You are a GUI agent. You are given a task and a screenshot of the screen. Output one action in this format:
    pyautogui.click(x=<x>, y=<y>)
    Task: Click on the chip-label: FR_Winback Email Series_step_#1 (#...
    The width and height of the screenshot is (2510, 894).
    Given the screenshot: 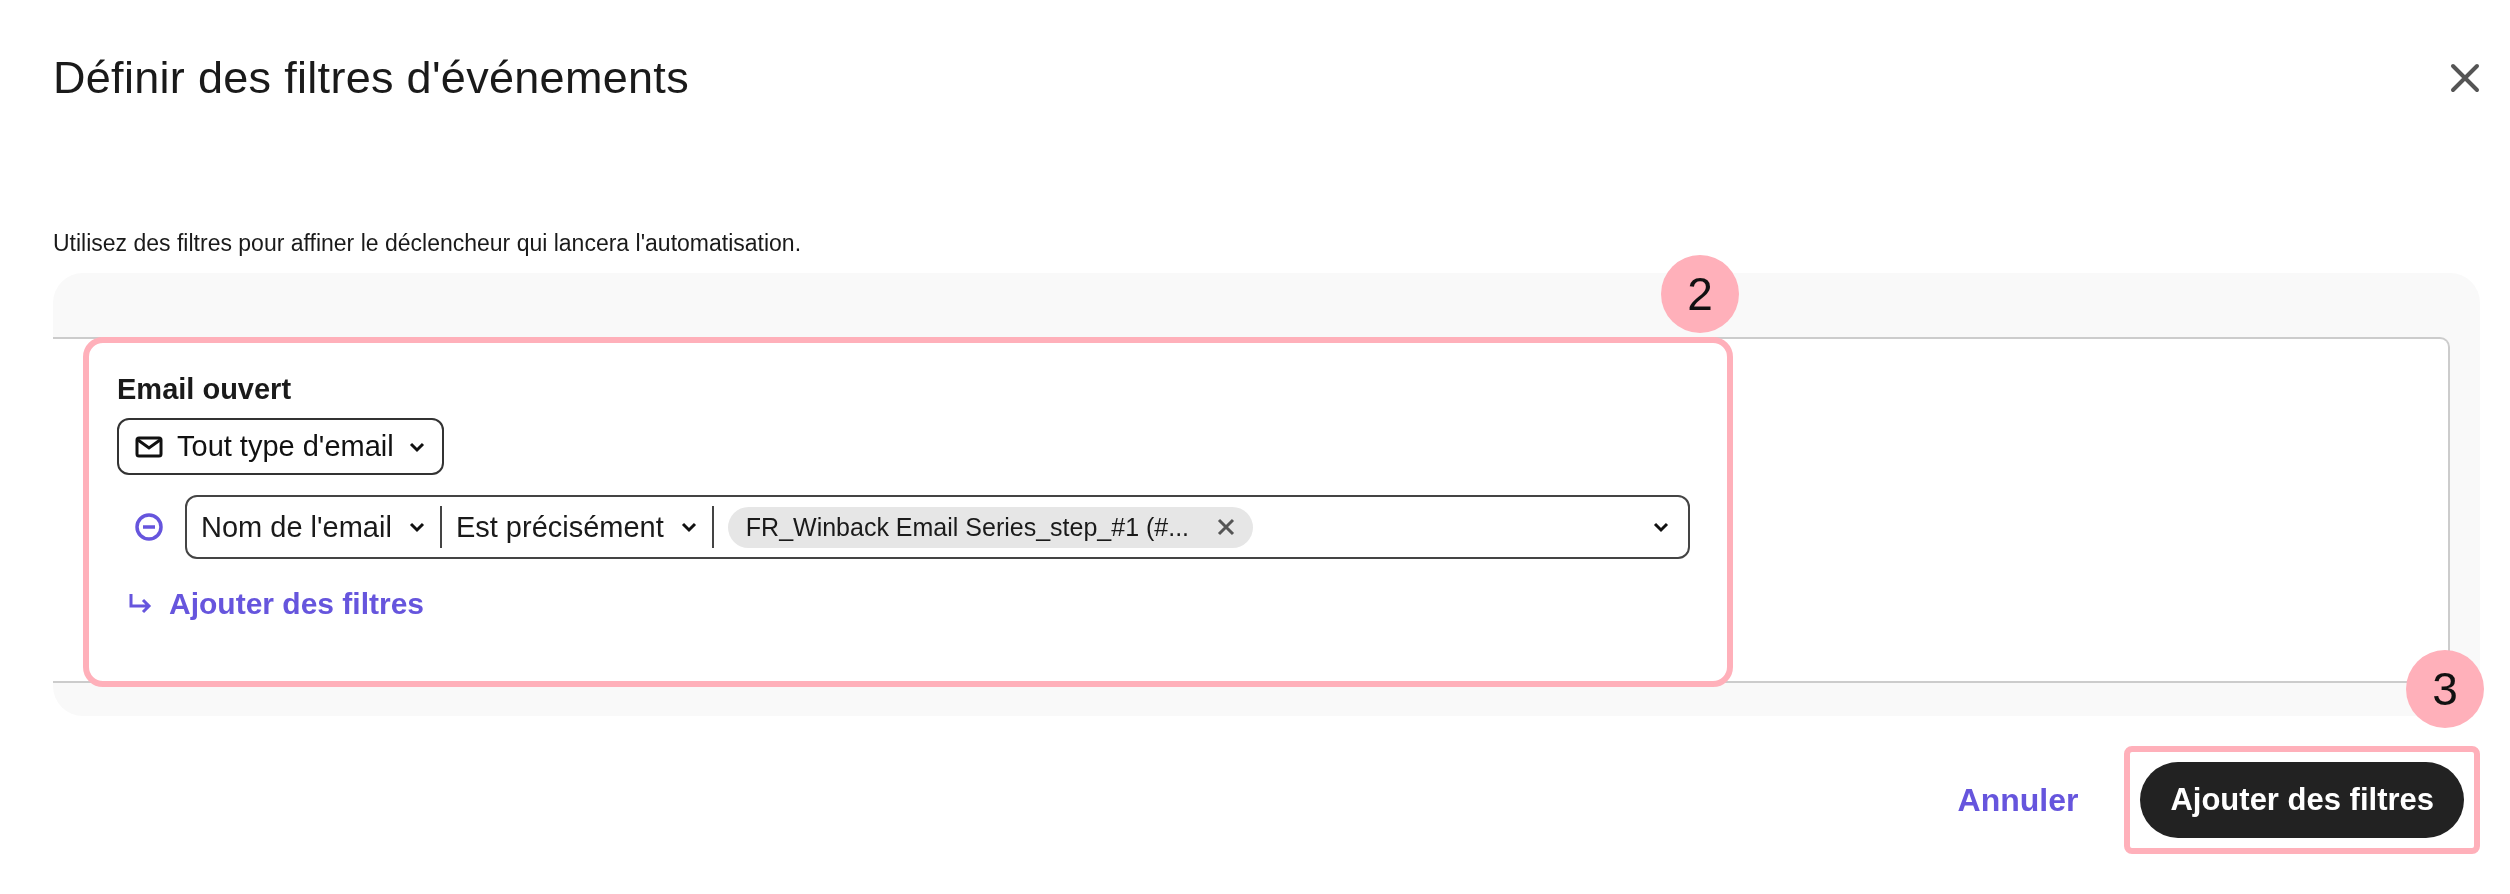 What is the action you would take?
    pyautogui.click(x=967, y=527)
    